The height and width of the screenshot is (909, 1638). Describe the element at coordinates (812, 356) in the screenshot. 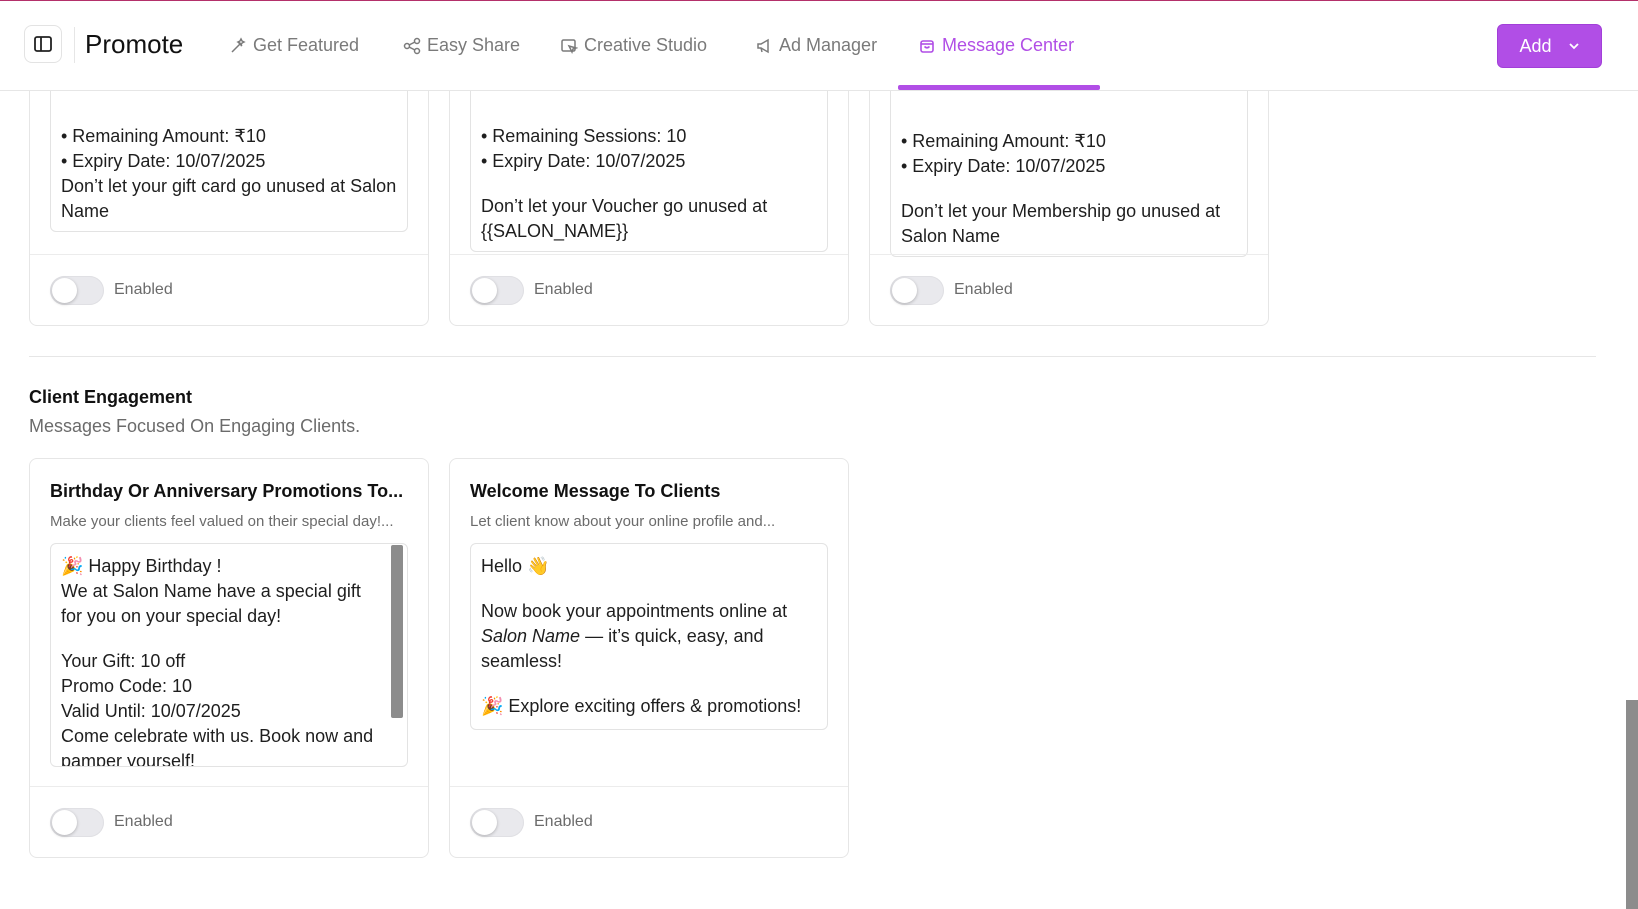

I see `section-divider` at that location.